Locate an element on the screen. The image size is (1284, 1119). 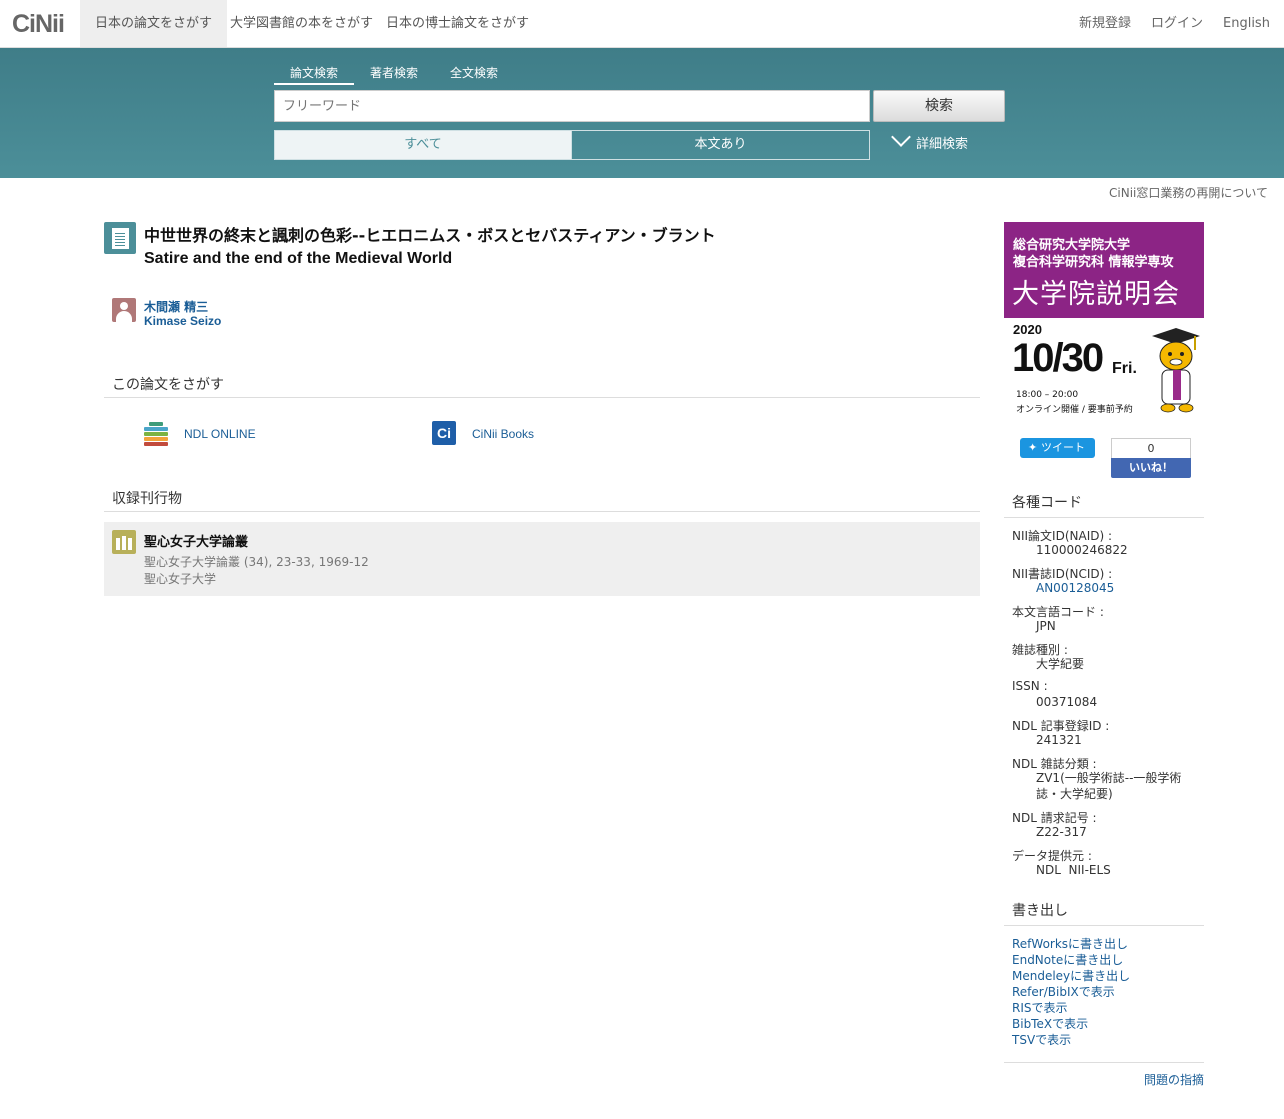
advanced-search-link: 詳細検索 is located at coordinates (929, 143).